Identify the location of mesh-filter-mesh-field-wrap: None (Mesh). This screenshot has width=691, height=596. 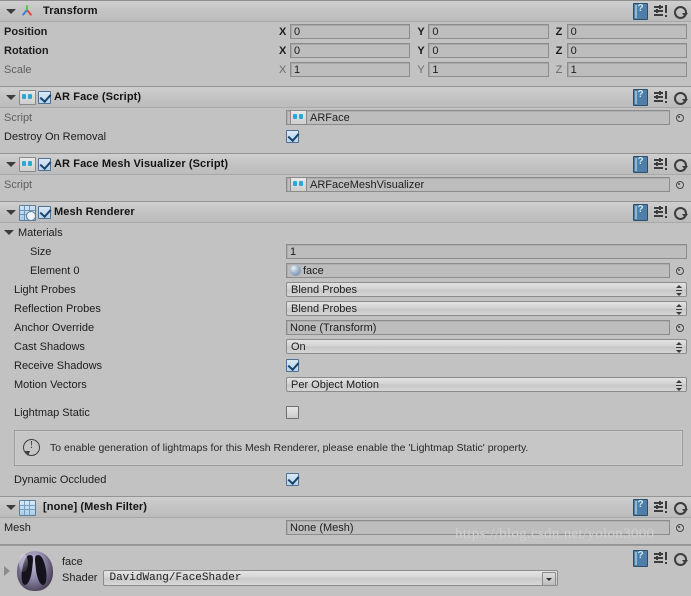
(486, 527).